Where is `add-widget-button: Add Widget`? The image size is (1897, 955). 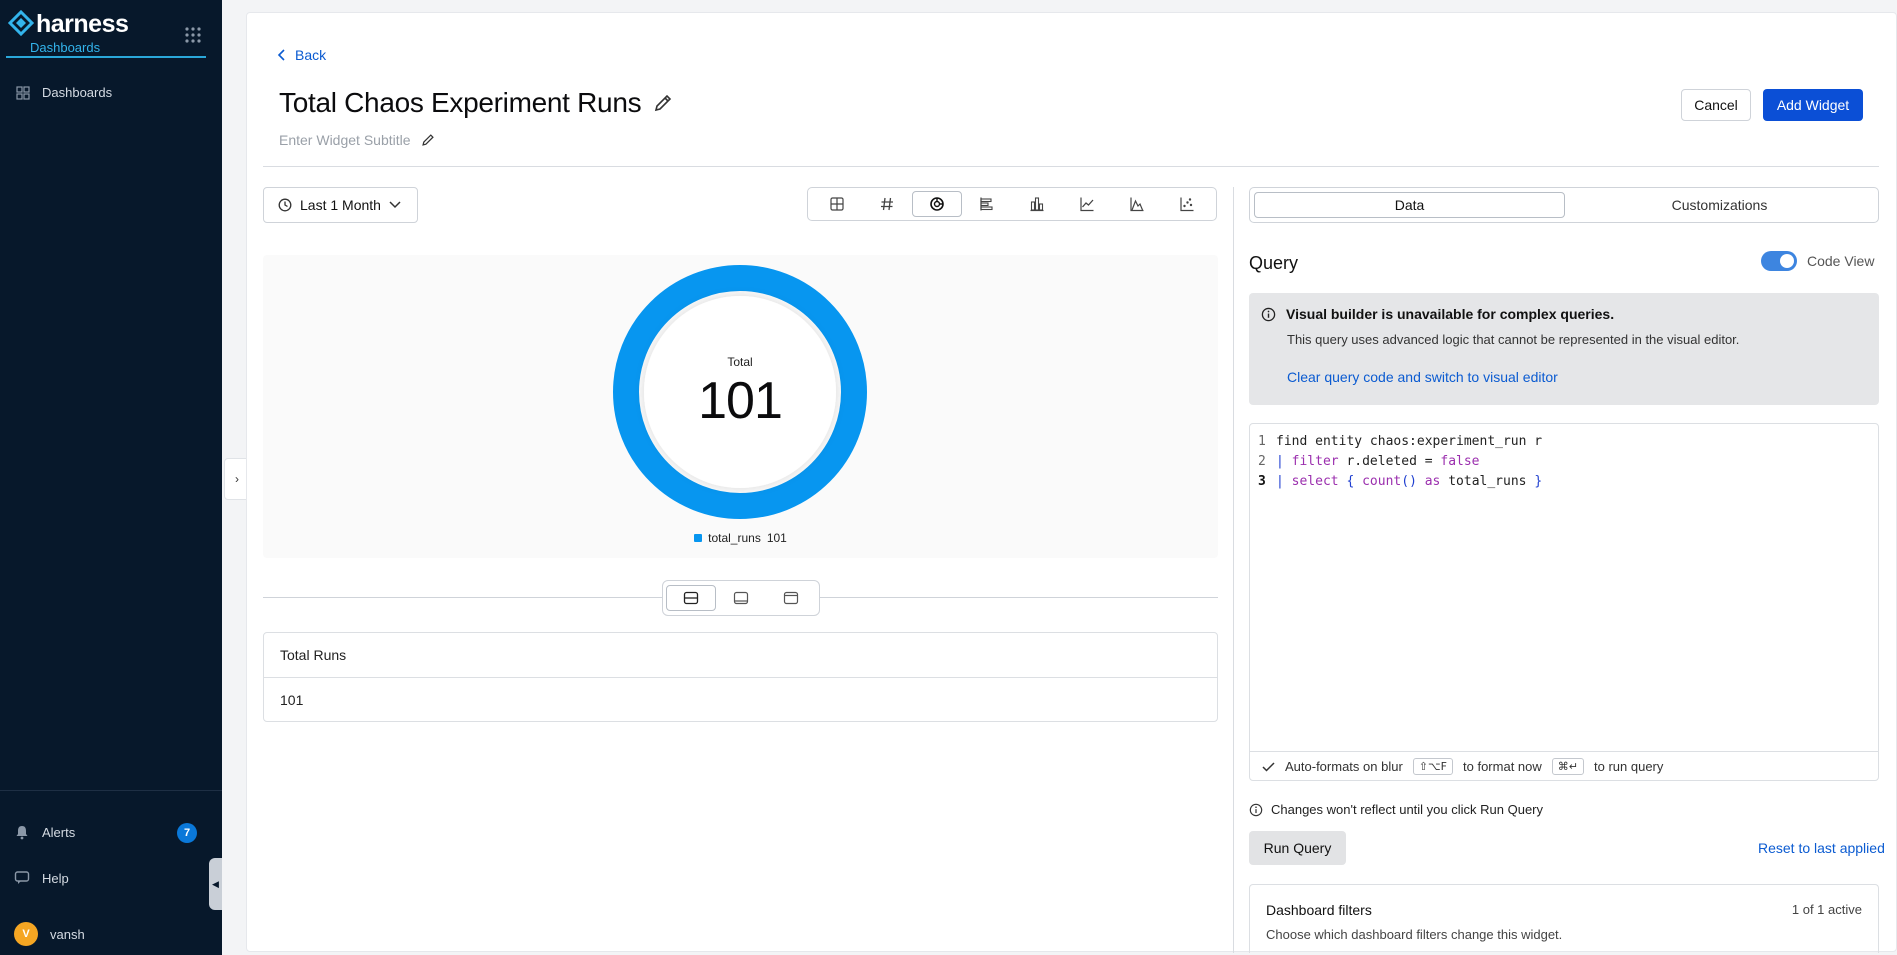
add-widget-button: Add Widget is located at coordinates (1813, 105).